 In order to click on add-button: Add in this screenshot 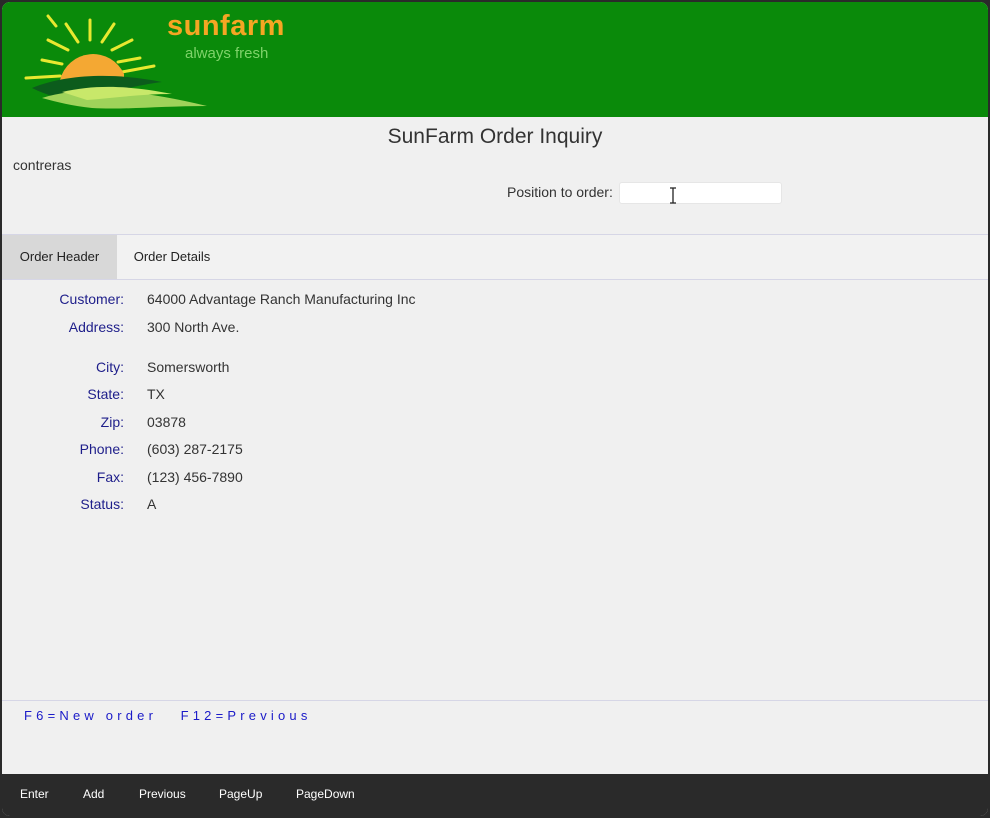, I will do `click(93, 794)`.